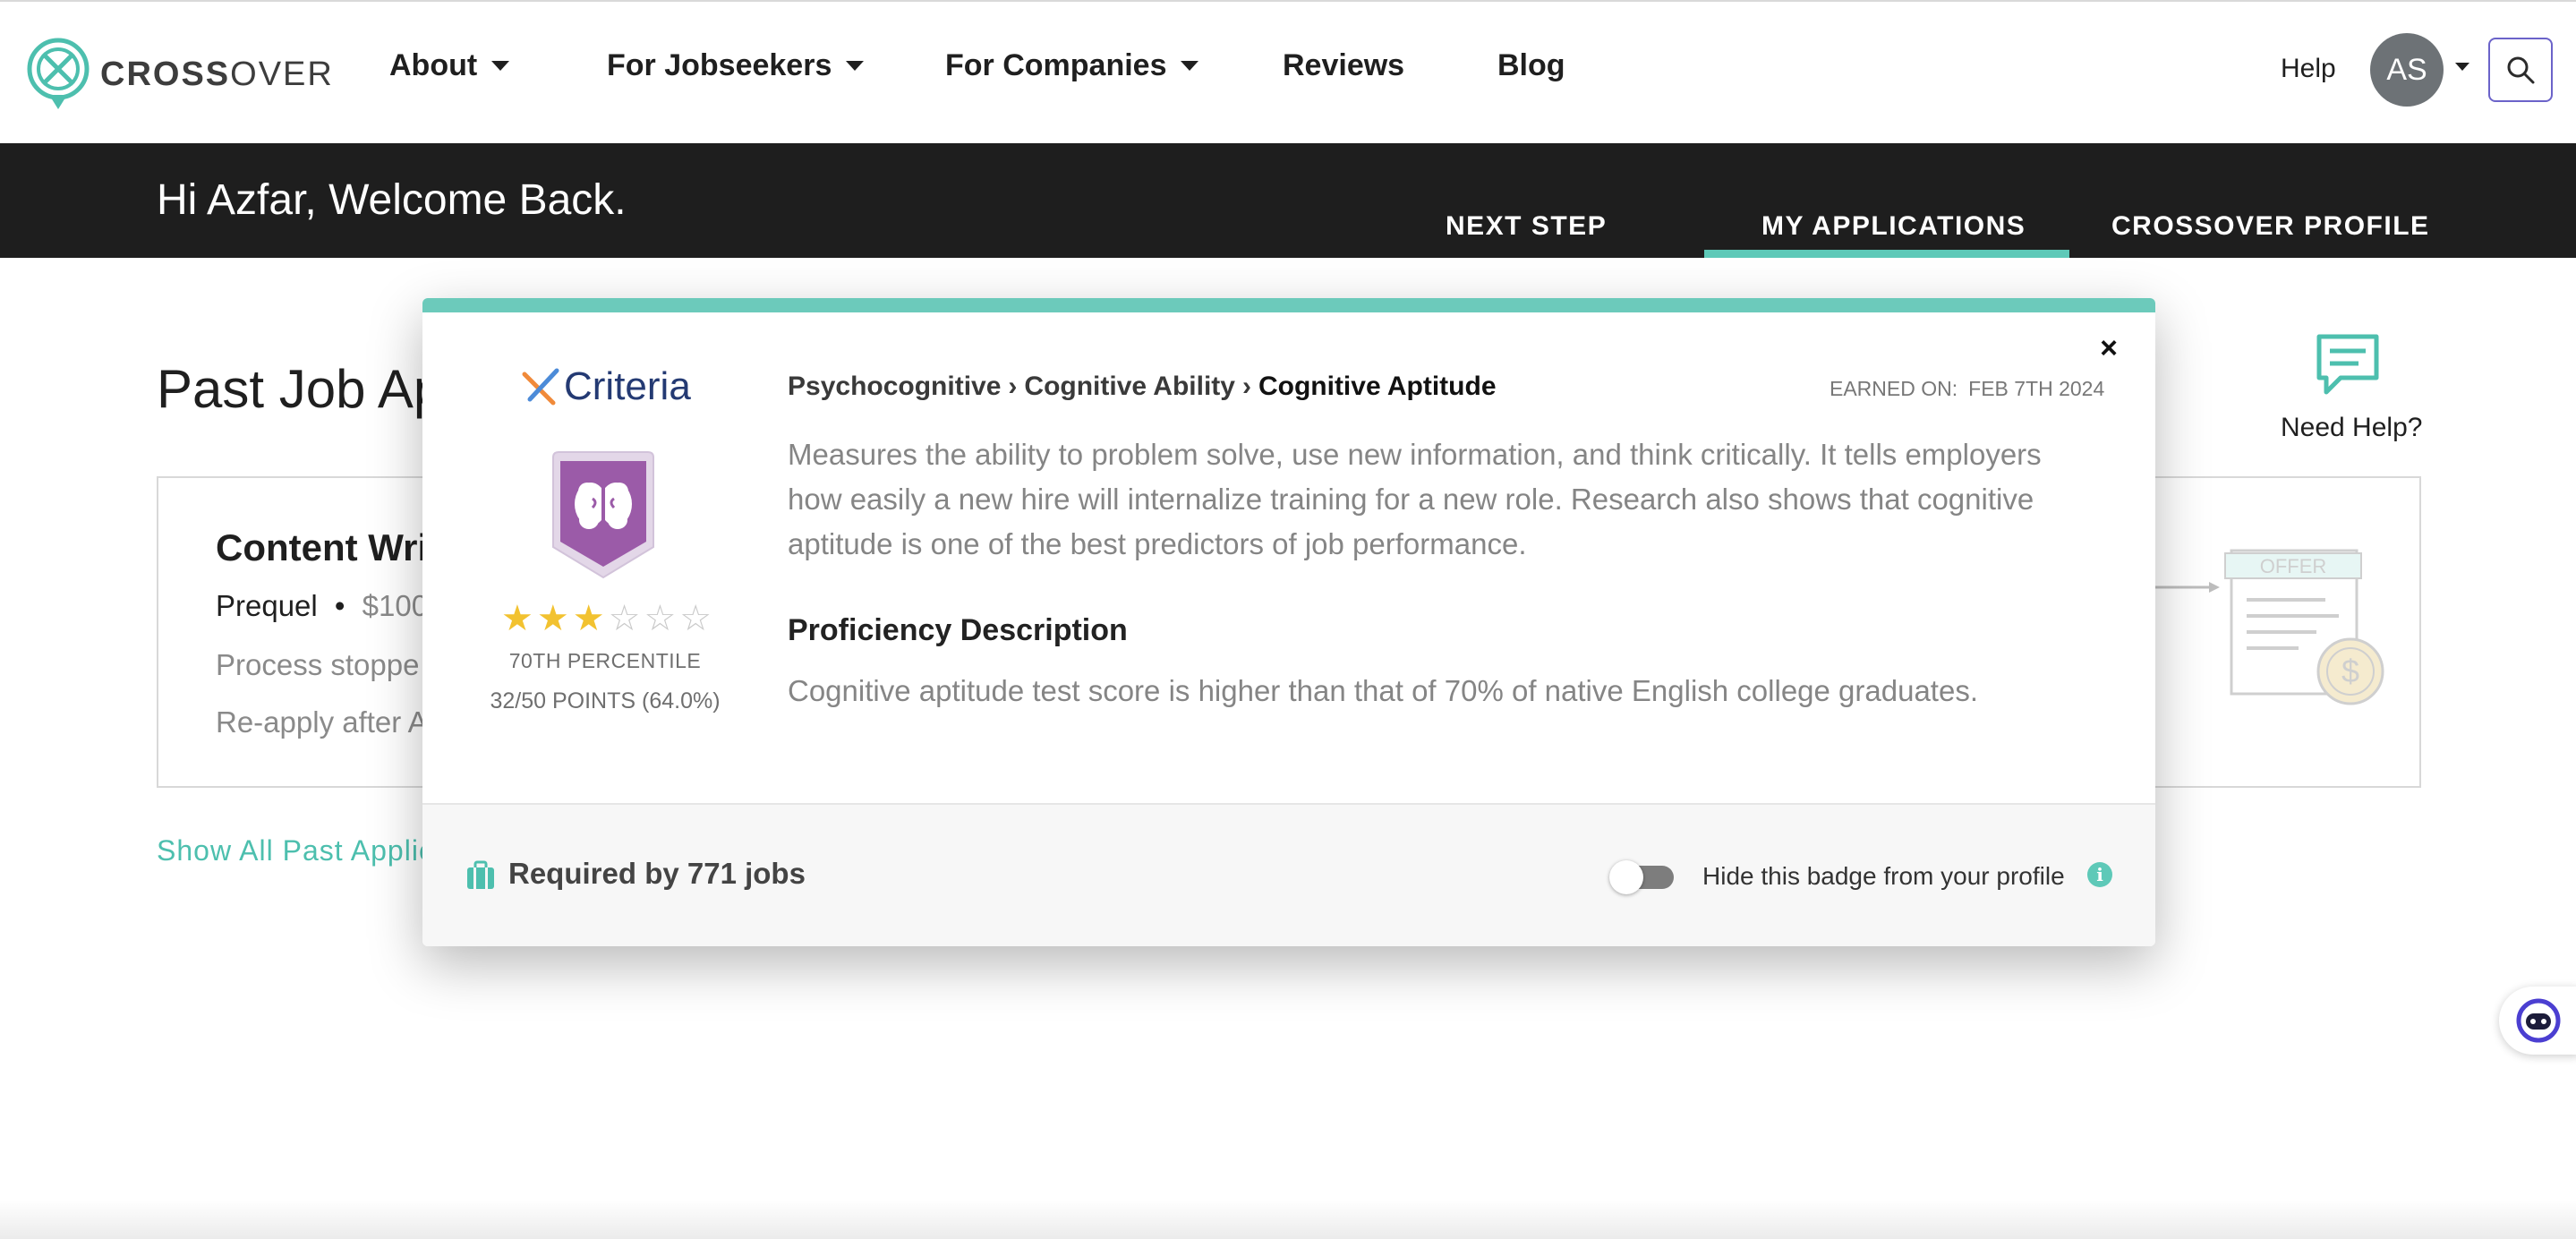 The width and height of the screenshot is (2576, 1239). What do you see at coordinates (217, 74) in the screenshot?
I see `logo-wordmark: CROSSOVER` at bounding box center [217, 74].